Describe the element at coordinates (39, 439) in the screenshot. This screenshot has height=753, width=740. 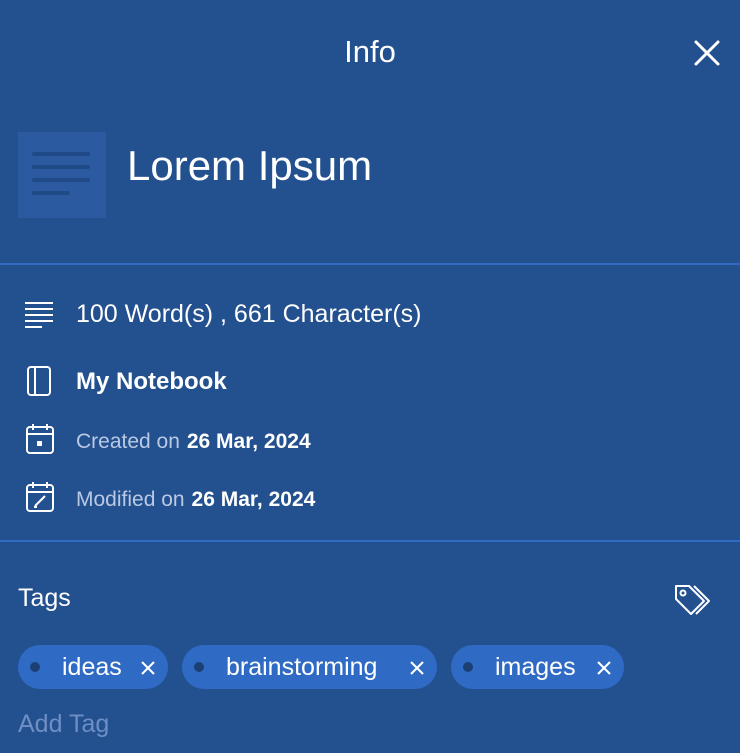
I see `calendar-icon` at that location.